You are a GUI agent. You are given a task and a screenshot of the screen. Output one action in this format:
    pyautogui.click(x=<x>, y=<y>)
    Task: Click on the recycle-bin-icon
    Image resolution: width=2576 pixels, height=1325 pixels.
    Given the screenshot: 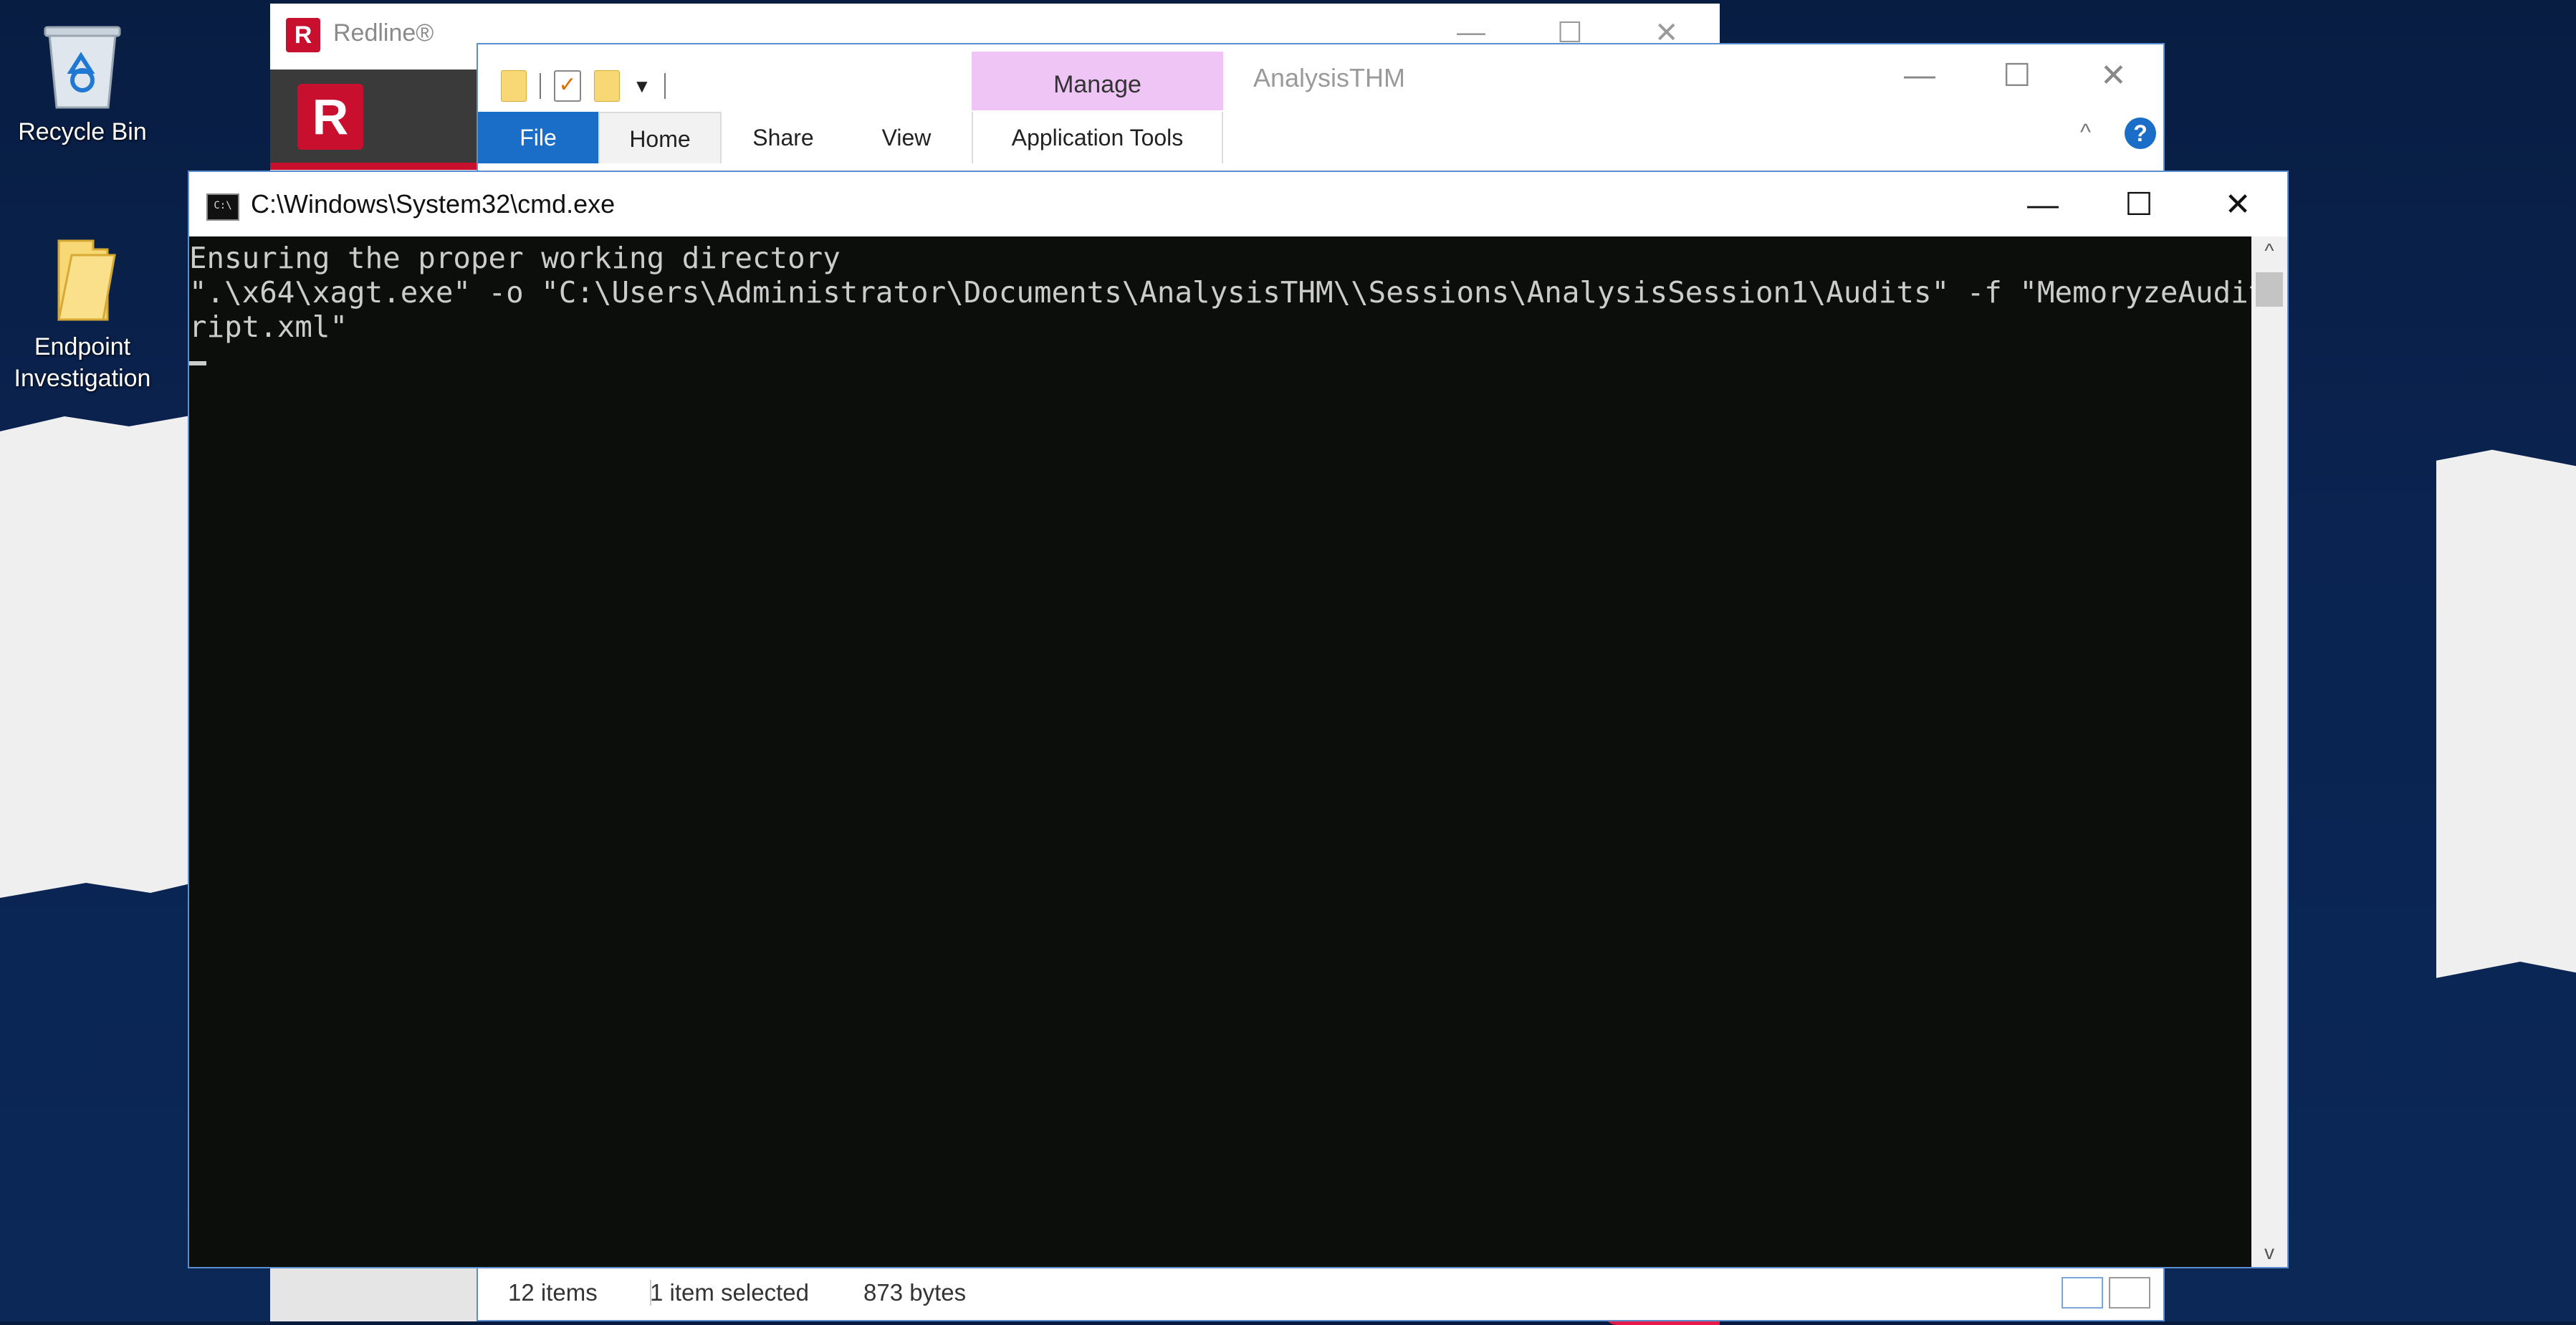 What is the action you would take?
    pyautogui.click(x=82, y=67)
    